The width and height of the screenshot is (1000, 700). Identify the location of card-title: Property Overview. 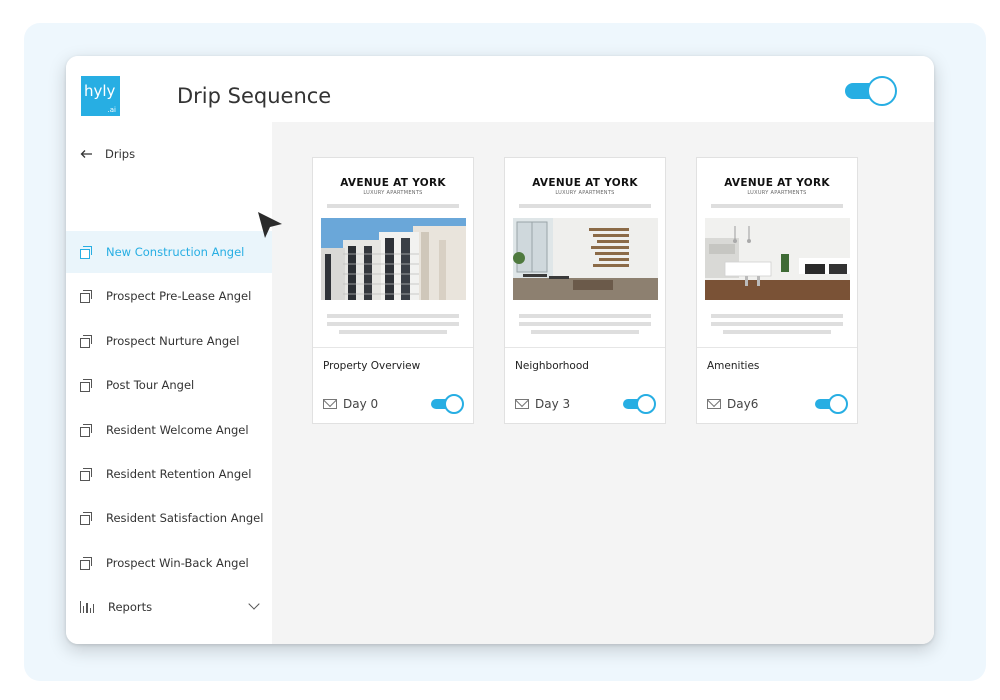
(372, 366).